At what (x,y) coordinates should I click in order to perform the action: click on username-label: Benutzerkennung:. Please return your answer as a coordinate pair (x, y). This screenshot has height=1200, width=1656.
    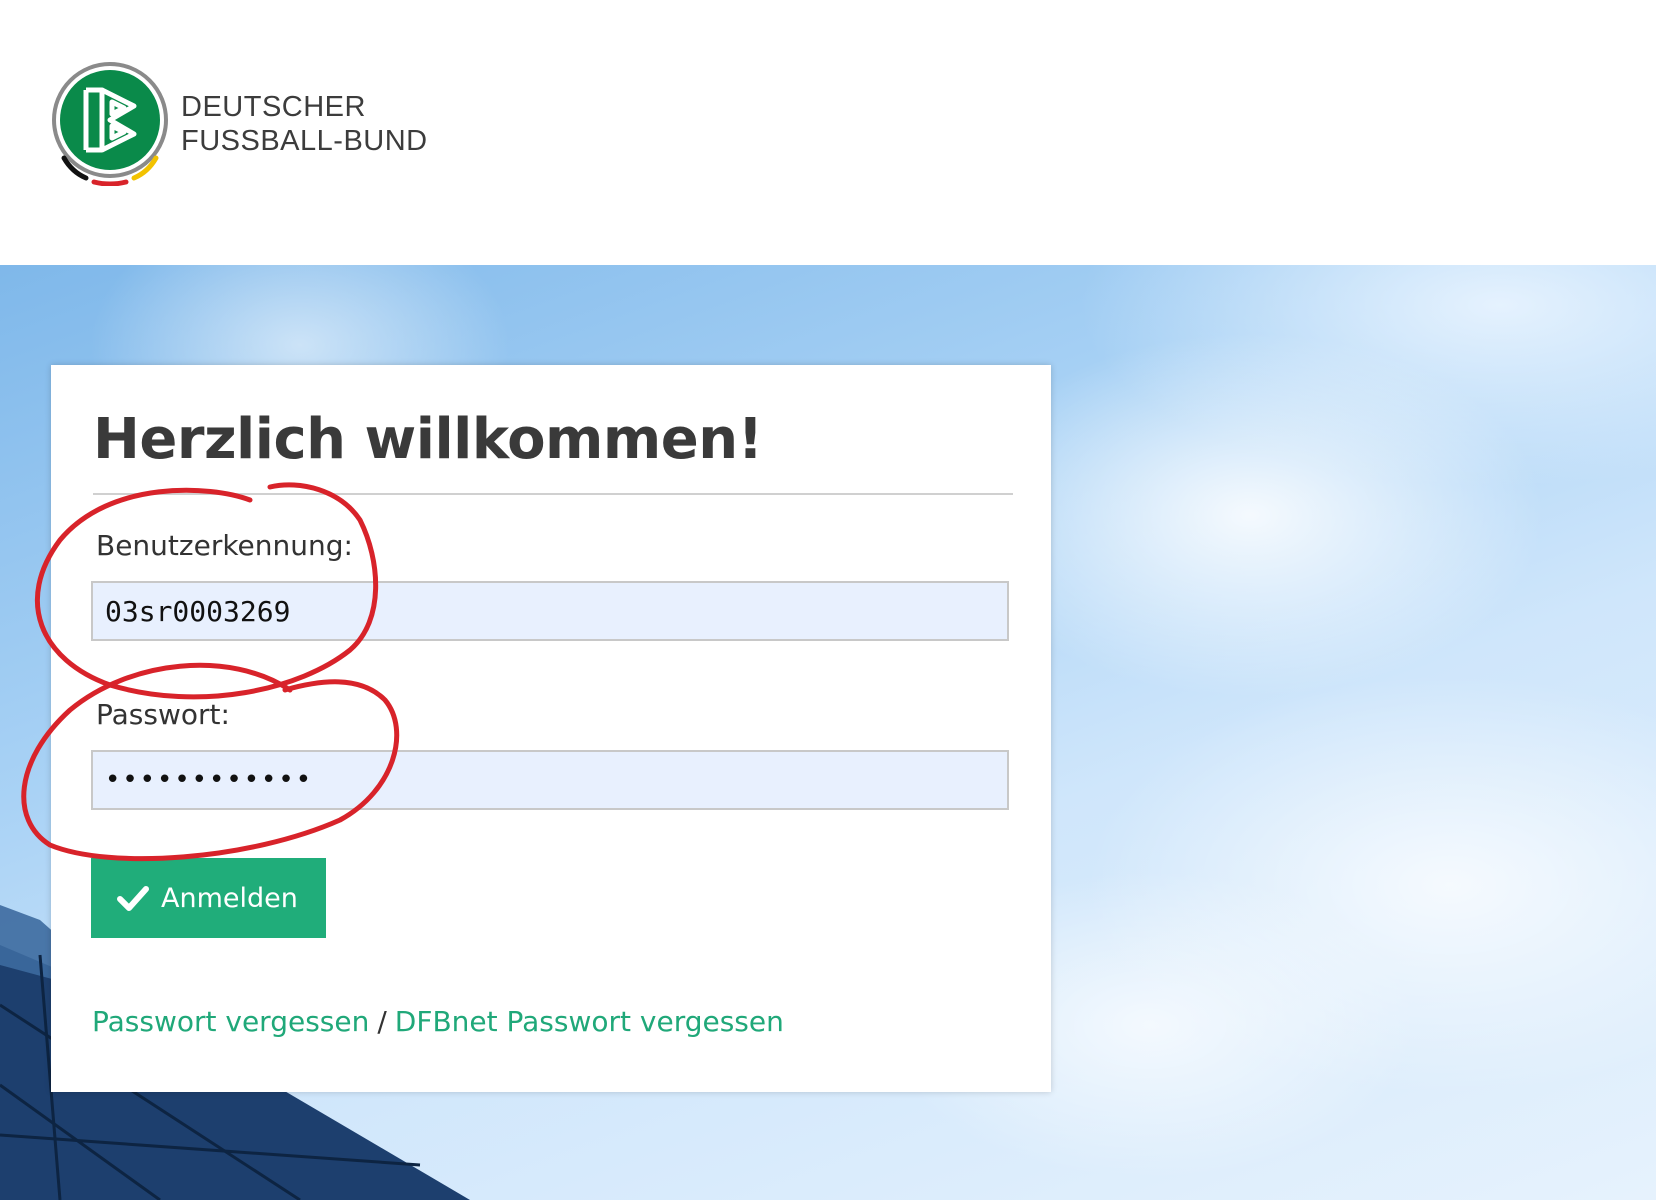
    Looking at the image, I should click on (224, 545).